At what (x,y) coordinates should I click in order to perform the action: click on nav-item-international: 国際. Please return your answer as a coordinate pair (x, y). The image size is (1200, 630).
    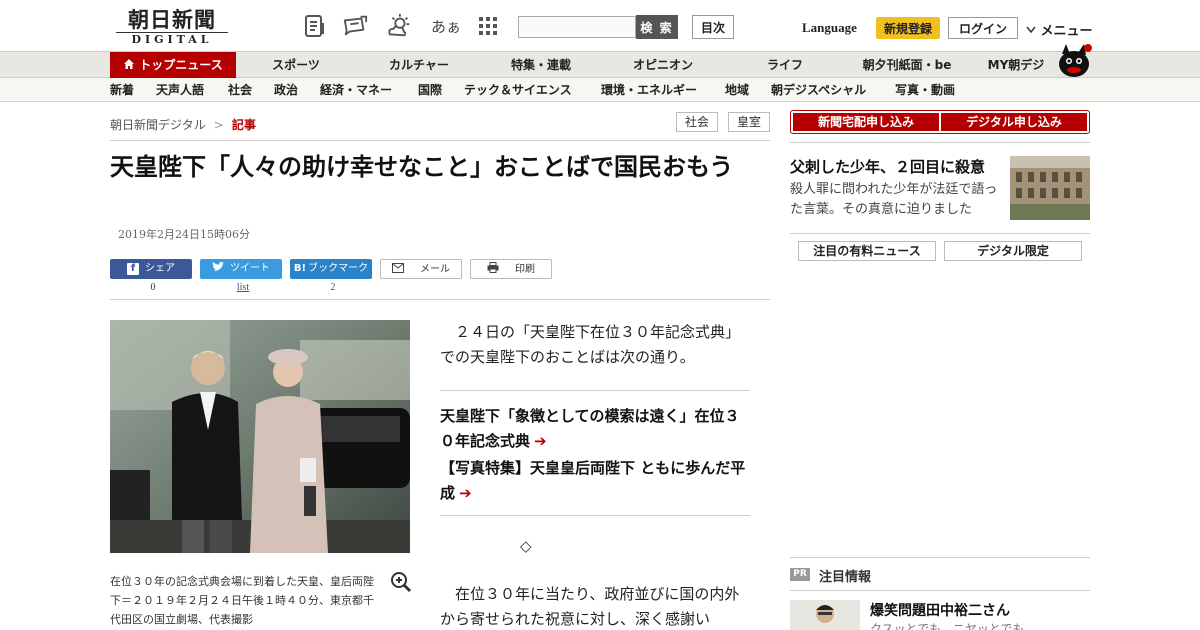
    Looking at the image, I should click on (430, 90).